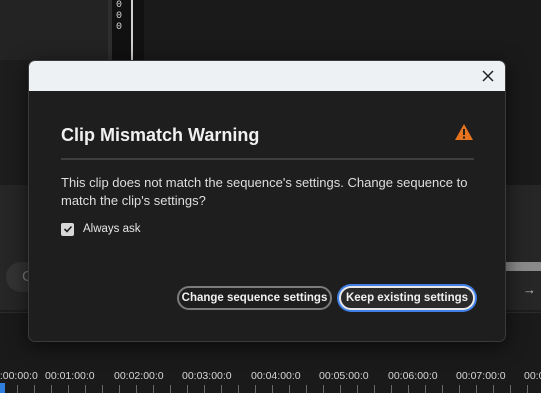  I want to click on keep-existing-settings-button: Keep existing settings, so click(407, 298).